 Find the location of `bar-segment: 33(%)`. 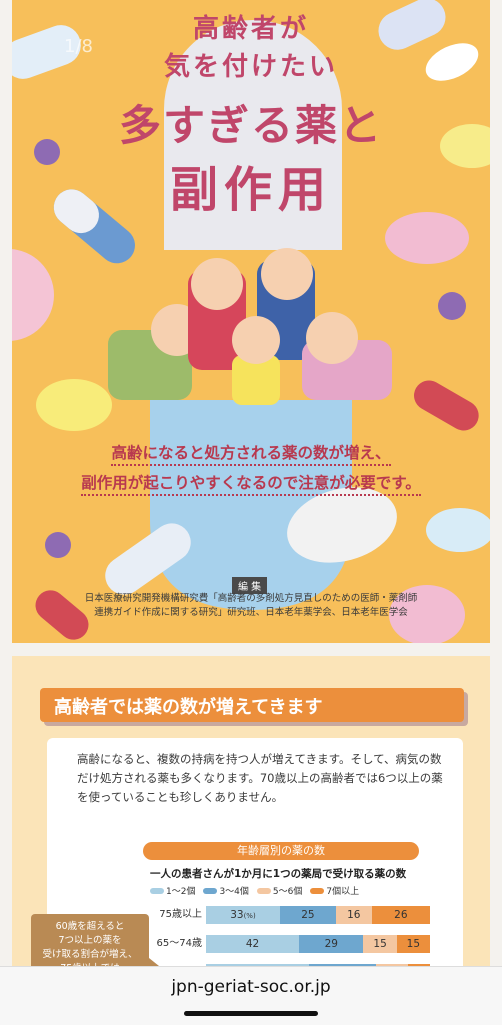

bar-segment: 33(%) is located at coordinates (243, 915).